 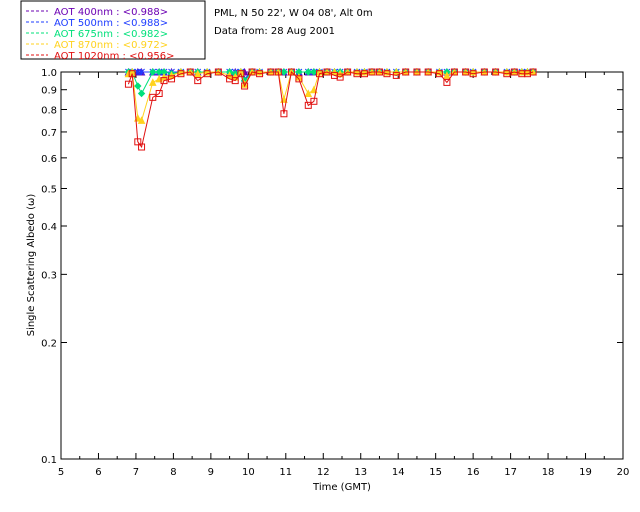 I want to click on x-tick-label: 11, so click(x=285, y=472).